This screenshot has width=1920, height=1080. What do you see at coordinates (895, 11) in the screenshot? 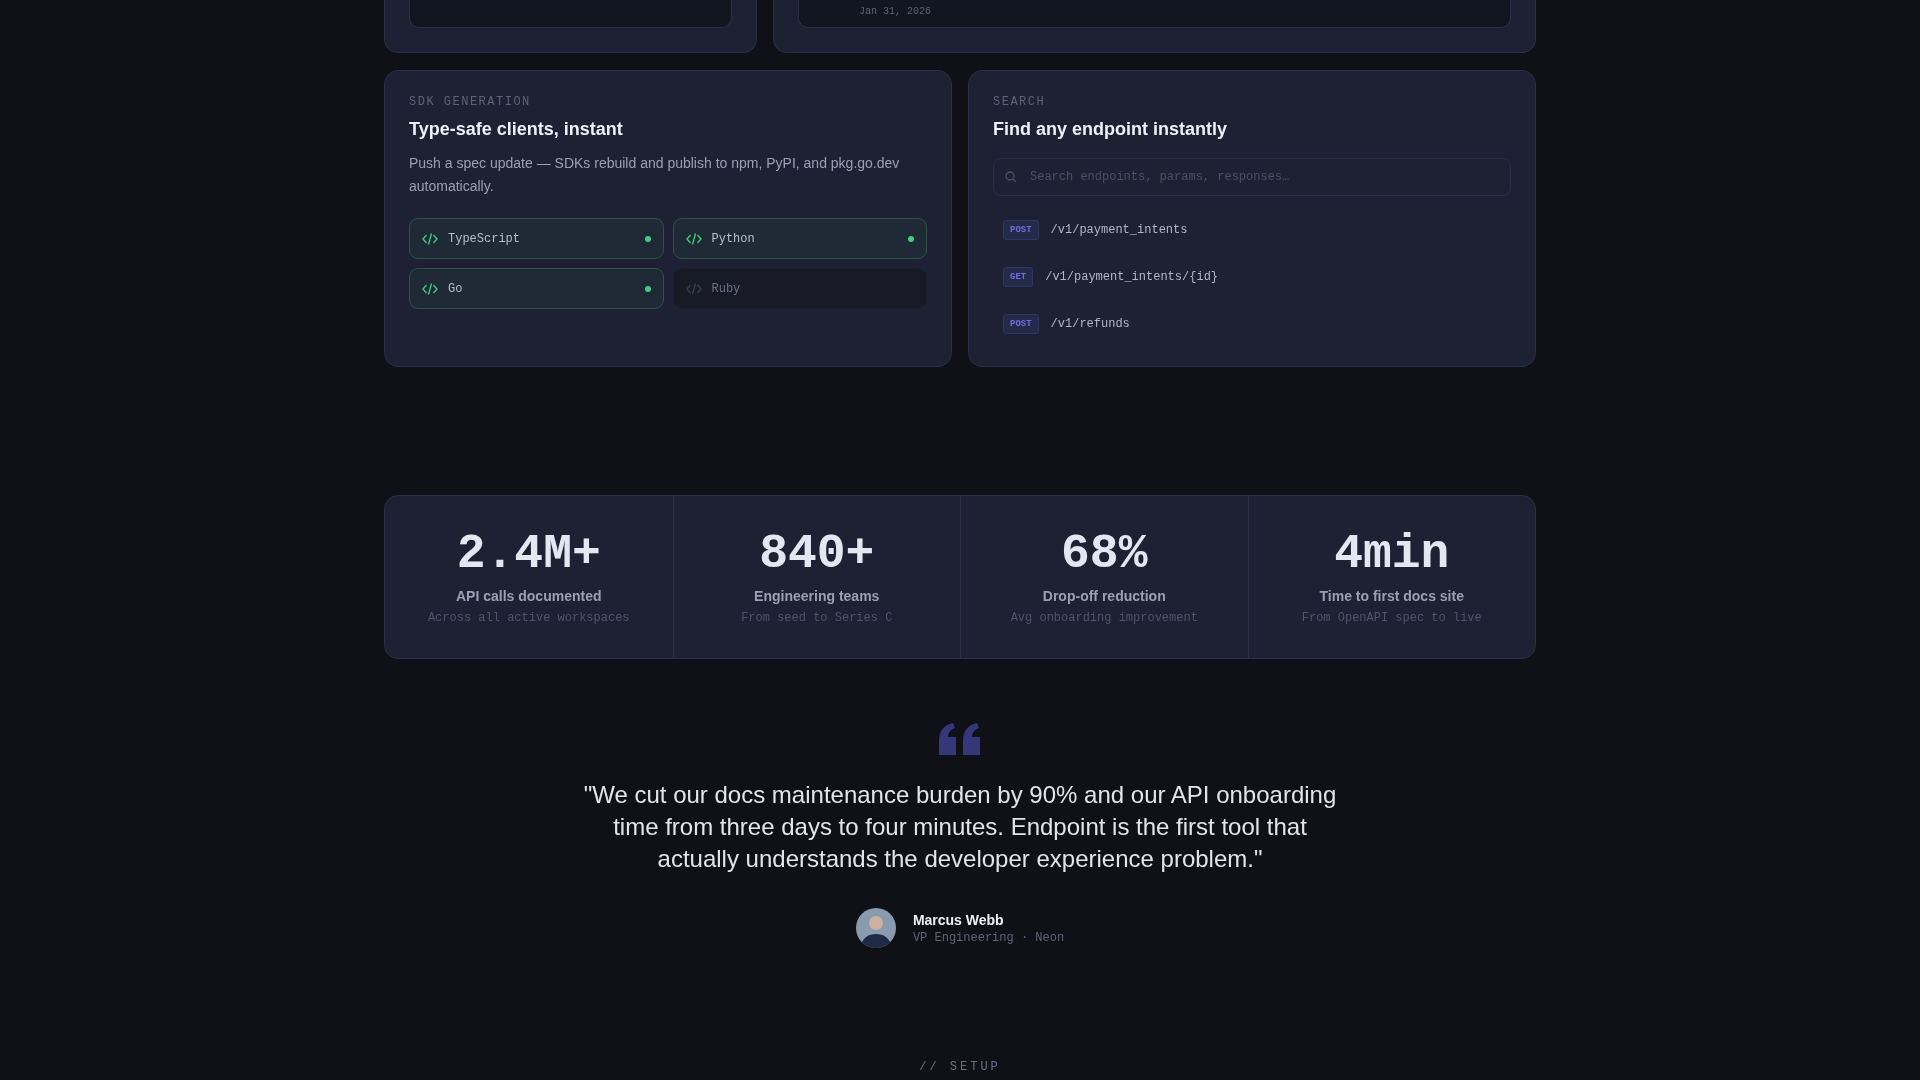
I see `date-text: Jan 31, 2026` at bounding box center [895, 11].